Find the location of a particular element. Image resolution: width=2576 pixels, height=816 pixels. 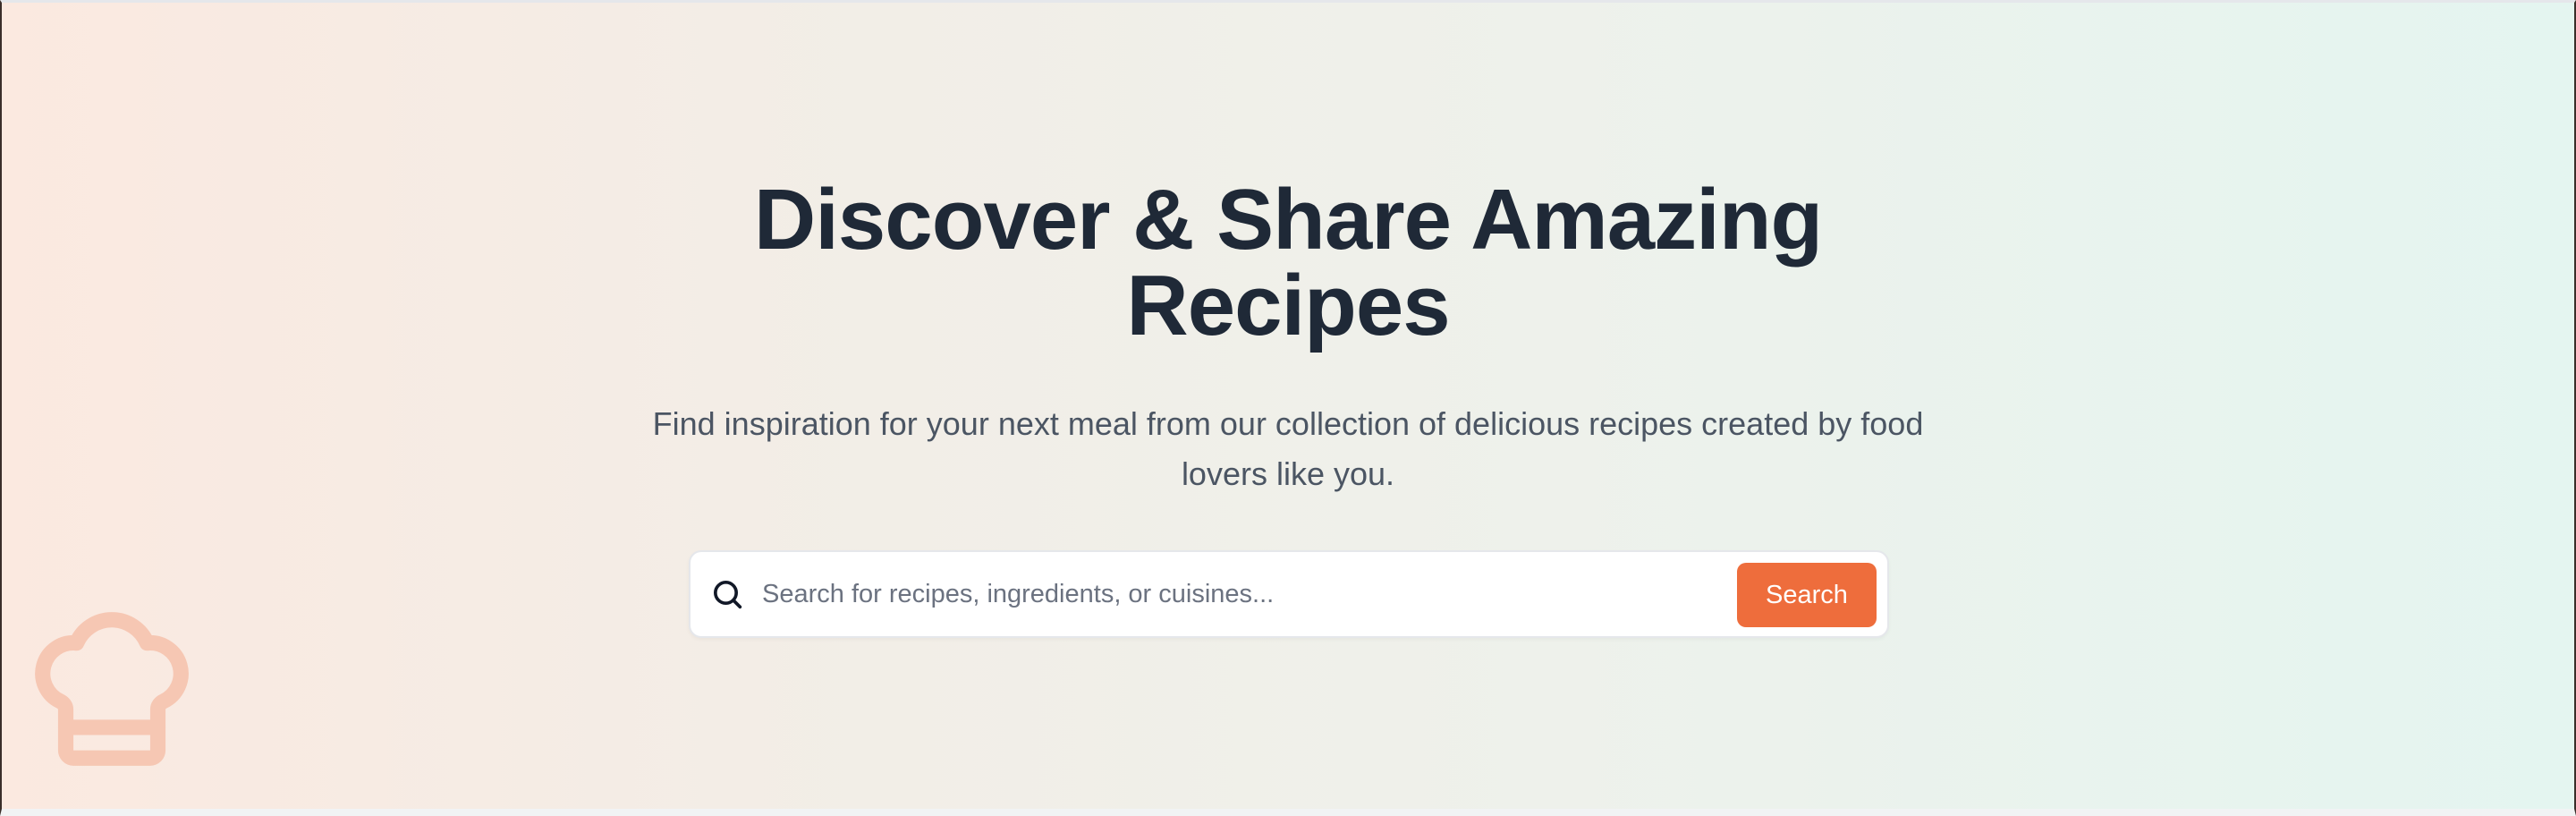

search-bar: Search is located at coordinates (1289, 594).